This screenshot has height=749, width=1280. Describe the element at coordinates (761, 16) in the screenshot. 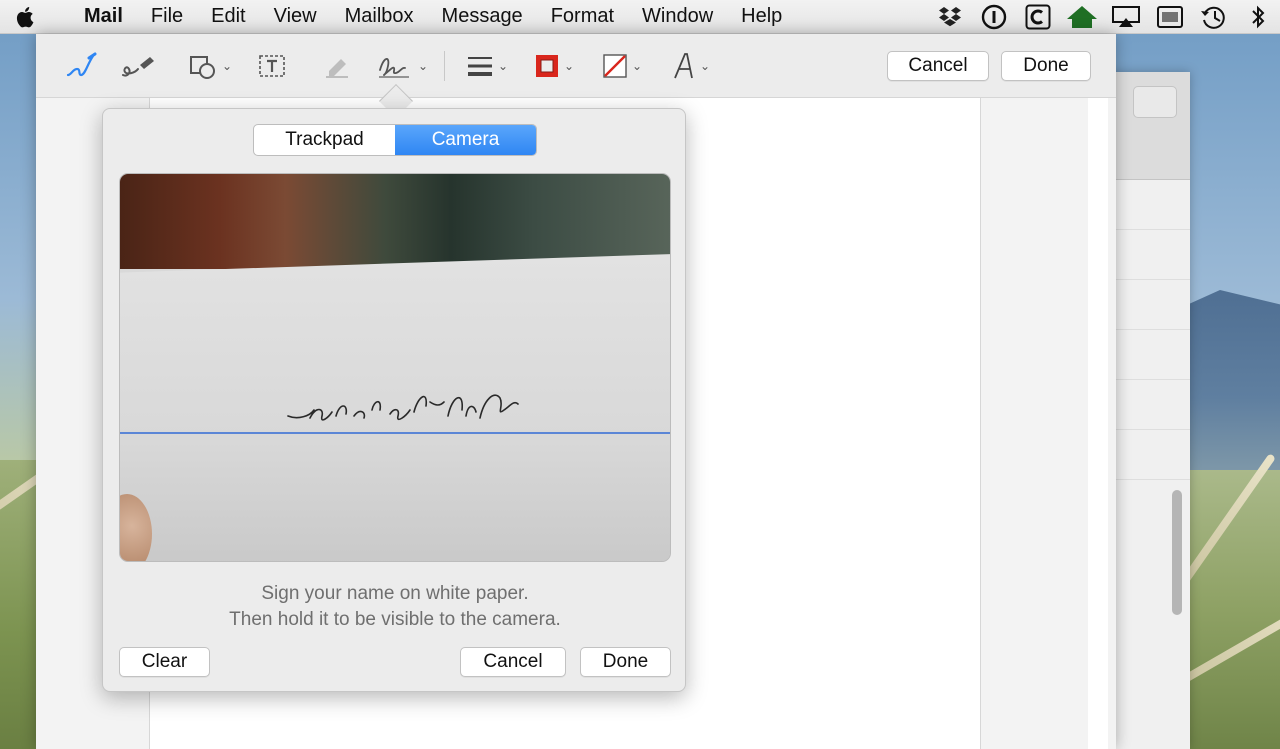

I see `menu-help: Help` at that location.